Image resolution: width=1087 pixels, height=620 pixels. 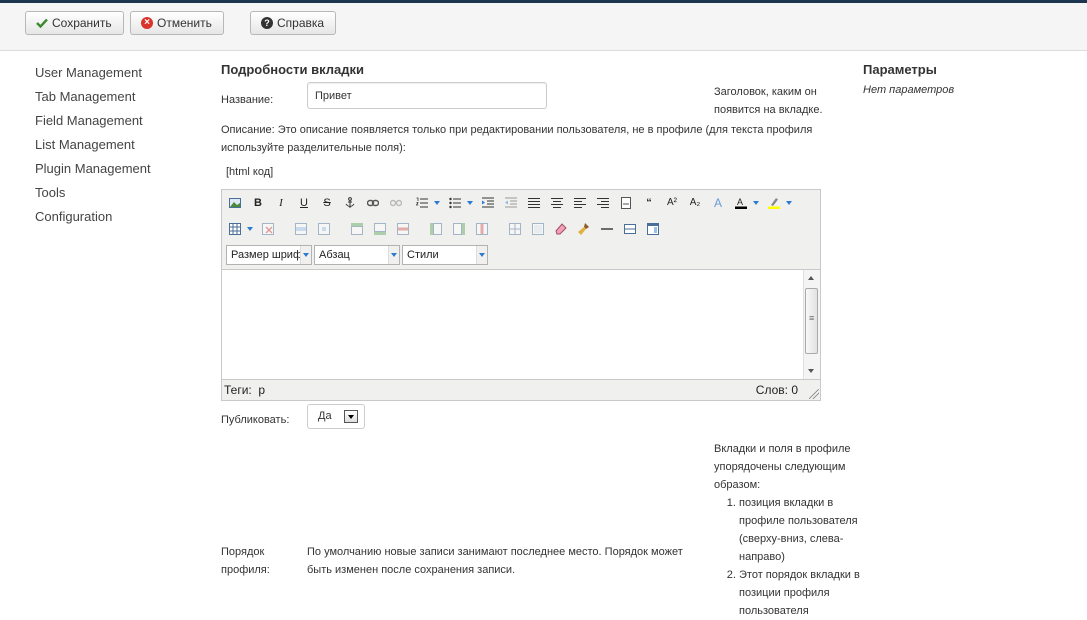 I want to click on params-empty-text: Нет параметров, so click(x=909, y=90).